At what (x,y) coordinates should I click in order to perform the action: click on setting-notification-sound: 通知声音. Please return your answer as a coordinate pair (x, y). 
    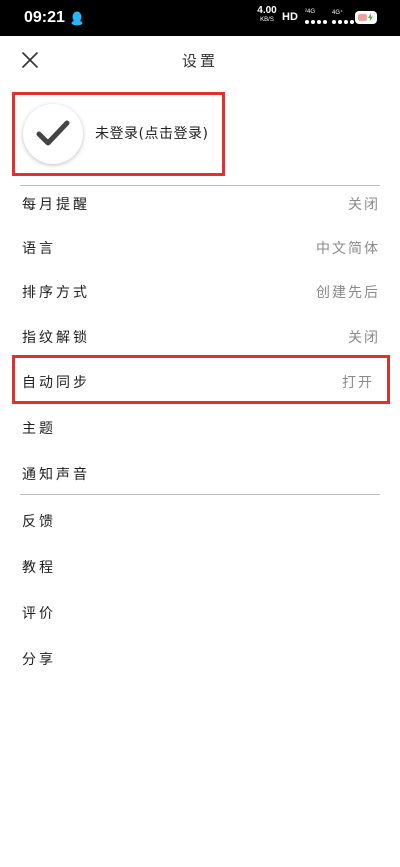
    Looking at the image, I should click on (200, 473).